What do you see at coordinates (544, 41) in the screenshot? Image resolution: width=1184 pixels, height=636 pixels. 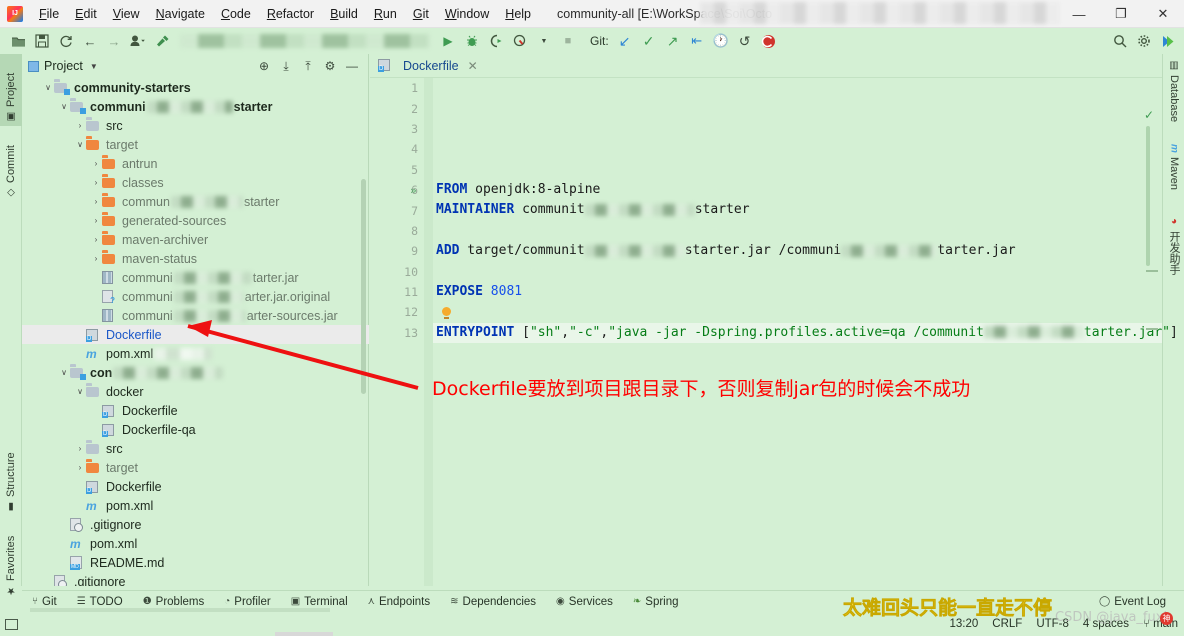 I see `dropdown-caret-icon: ▼` at bounding box center [544, 41].